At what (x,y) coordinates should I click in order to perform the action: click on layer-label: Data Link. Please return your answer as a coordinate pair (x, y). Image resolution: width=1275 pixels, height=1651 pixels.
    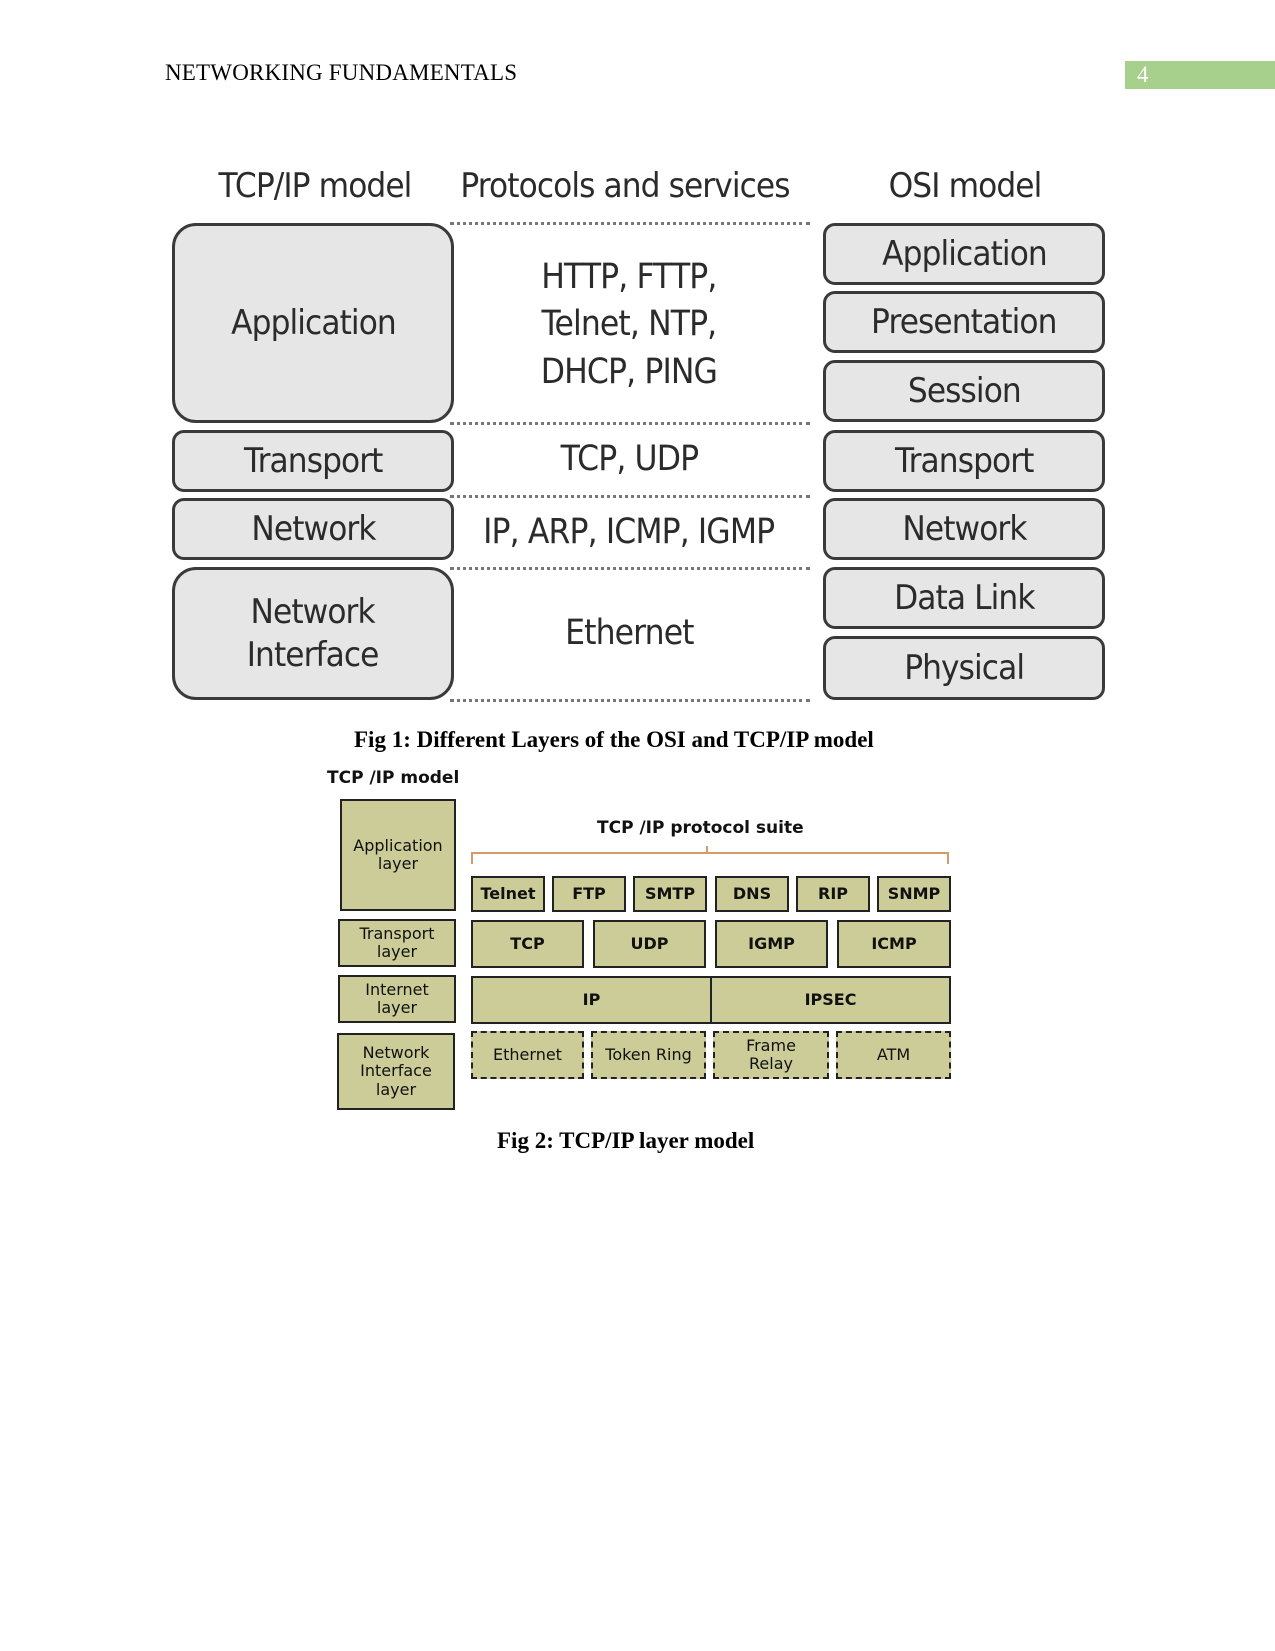
    Looking at the image, I should click on (964, 597).